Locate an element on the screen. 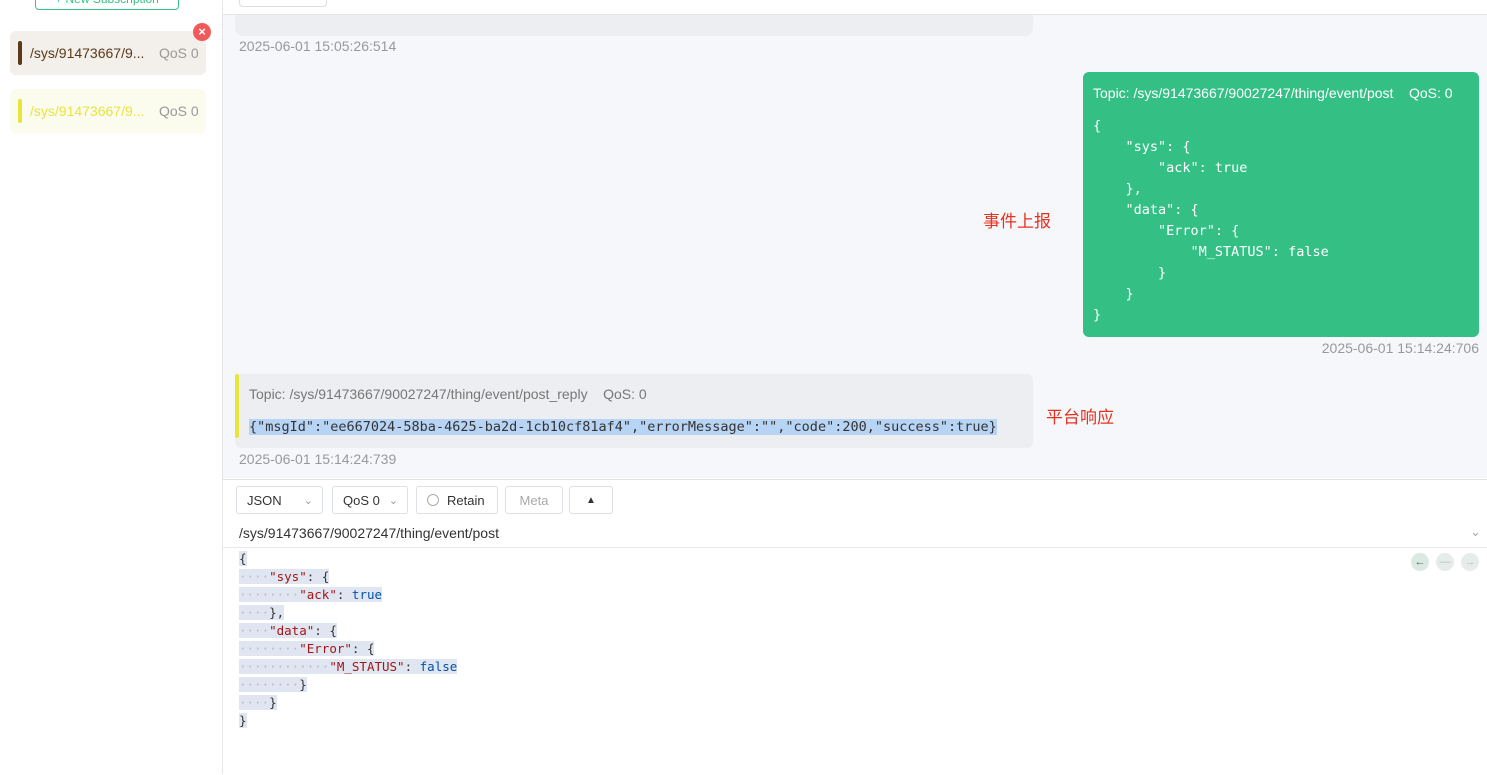 The height and width of the screenshot is (775, 1487). editor-line: ····"sys": { is located at coordinates (284, 576).